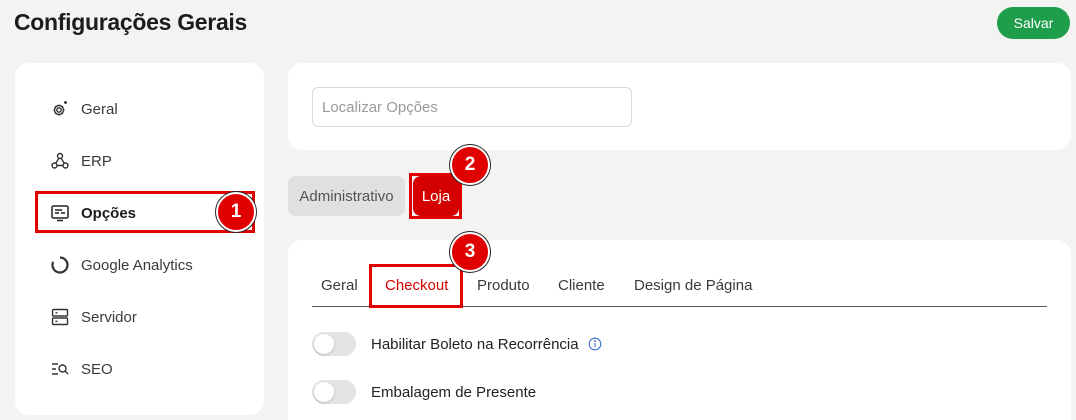  What do you see at coordinates (60, 109) in the screenshot?
I see `gear-sparkle-icon` at bounding box center [60, 109].